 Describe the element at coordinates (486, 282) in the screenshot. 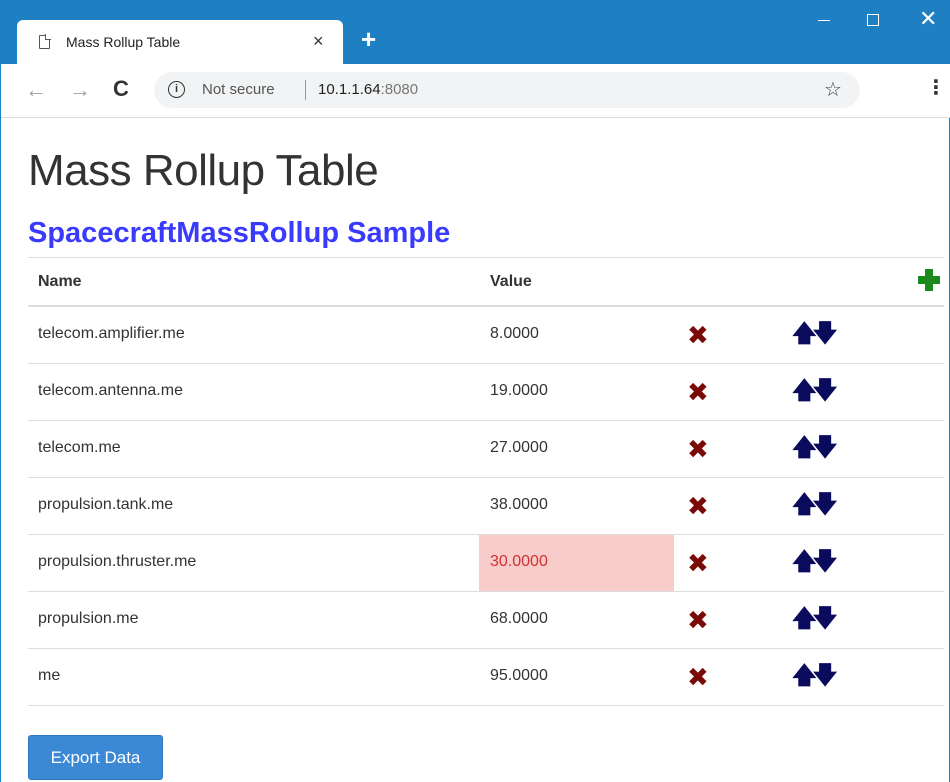

I see `table-header: Name Value` at that location.